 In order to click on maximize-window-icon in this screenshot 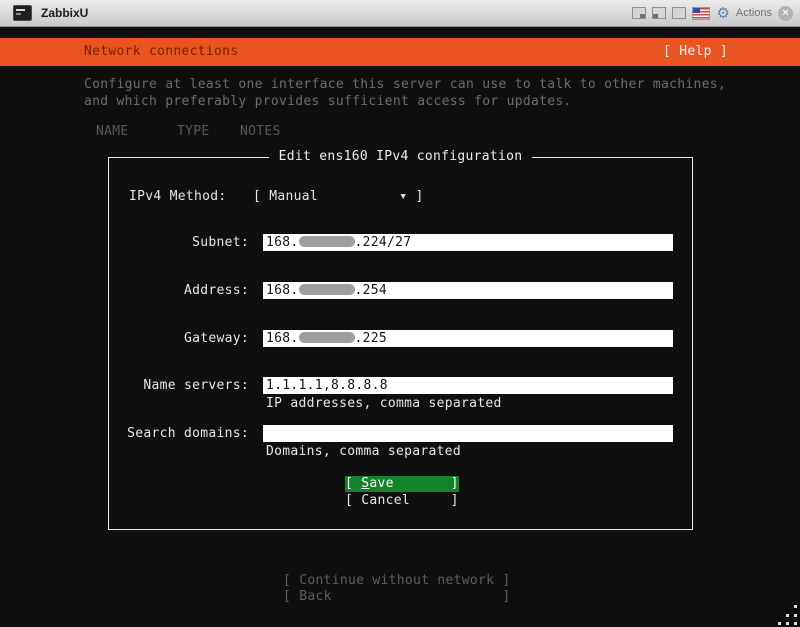, I will do `click(679, 13)`.